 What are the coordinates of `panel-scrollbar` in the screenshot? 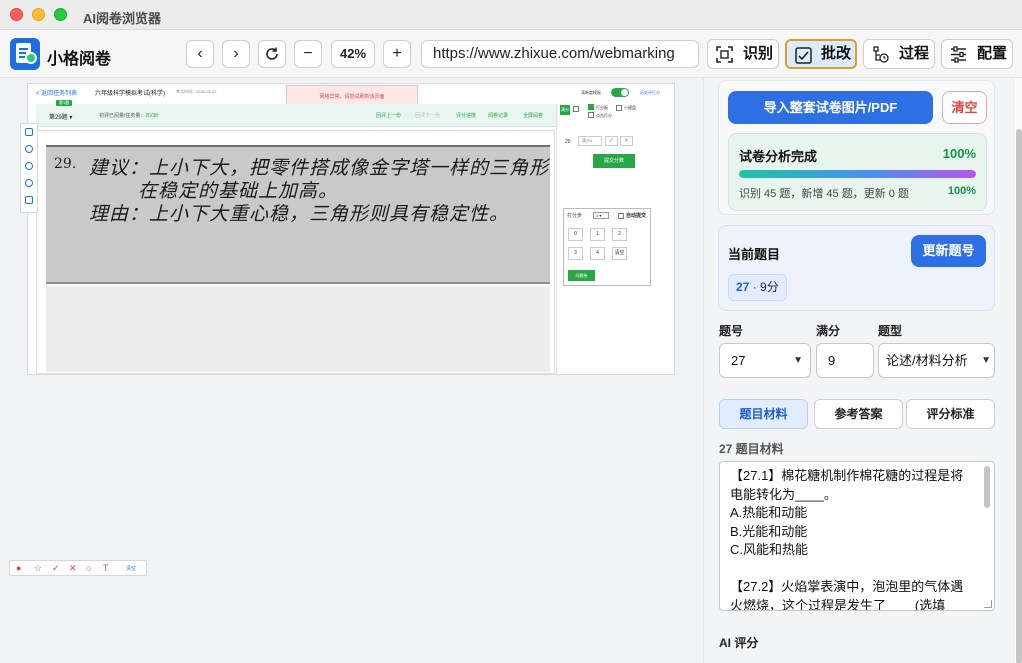 It's located at (1017, 370).